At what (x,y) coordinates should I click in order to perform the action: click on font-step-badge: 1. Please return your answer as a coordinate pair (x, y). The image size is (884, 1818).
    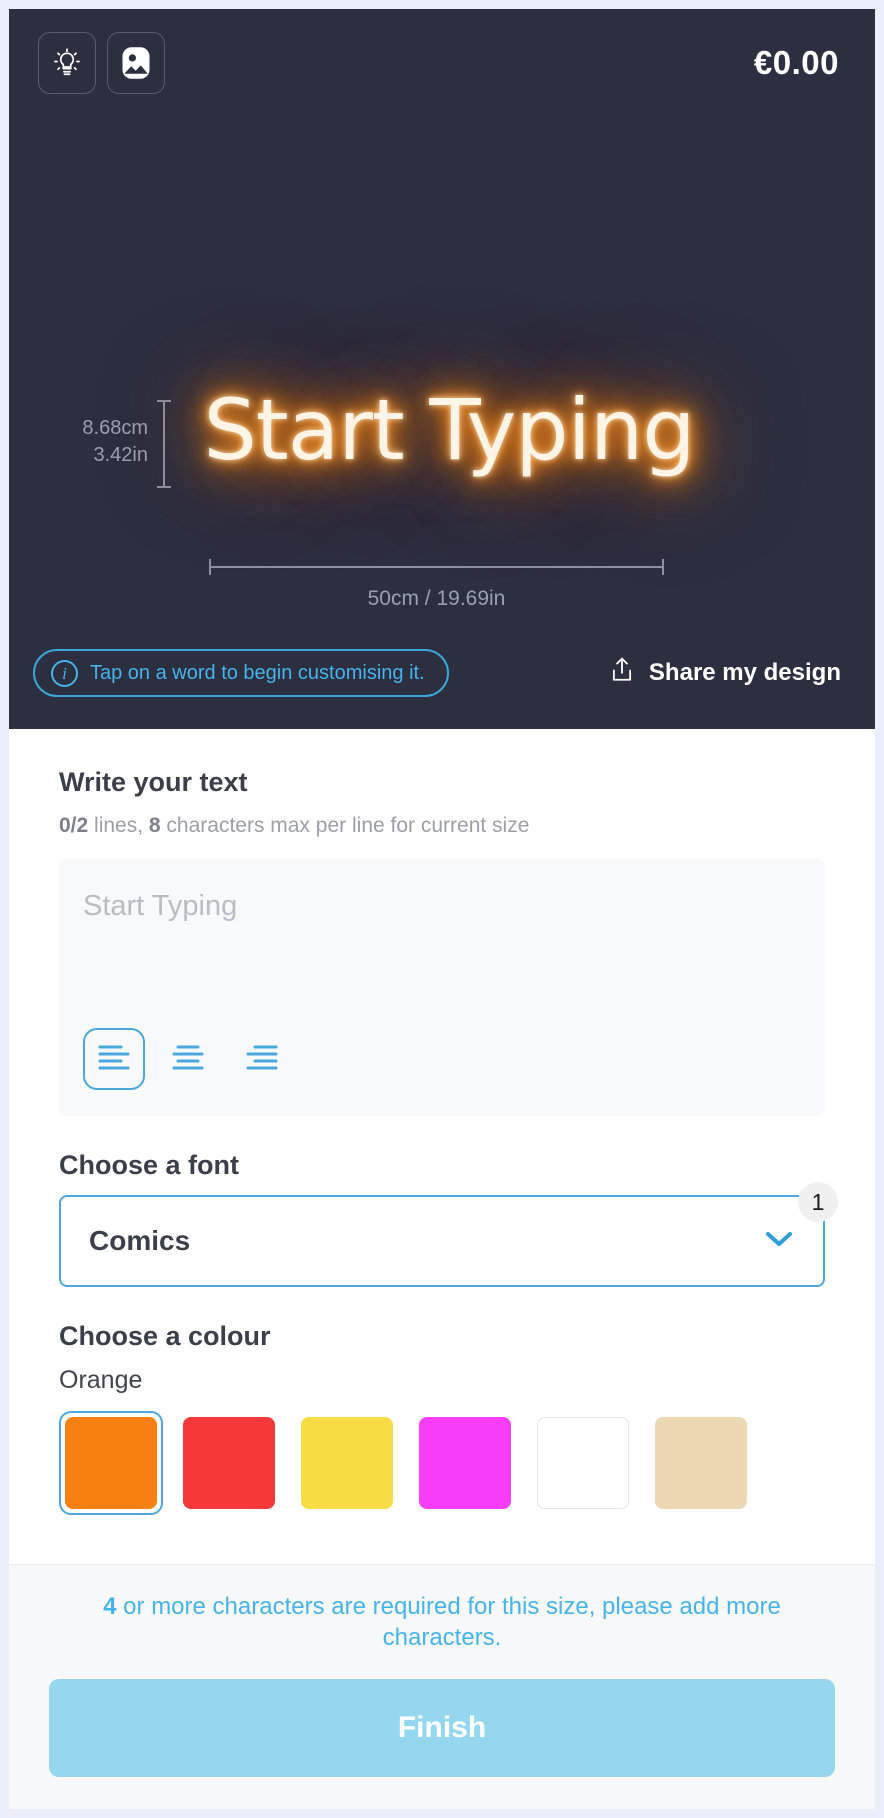
    Looking at the image, I should click on (818, 1202).